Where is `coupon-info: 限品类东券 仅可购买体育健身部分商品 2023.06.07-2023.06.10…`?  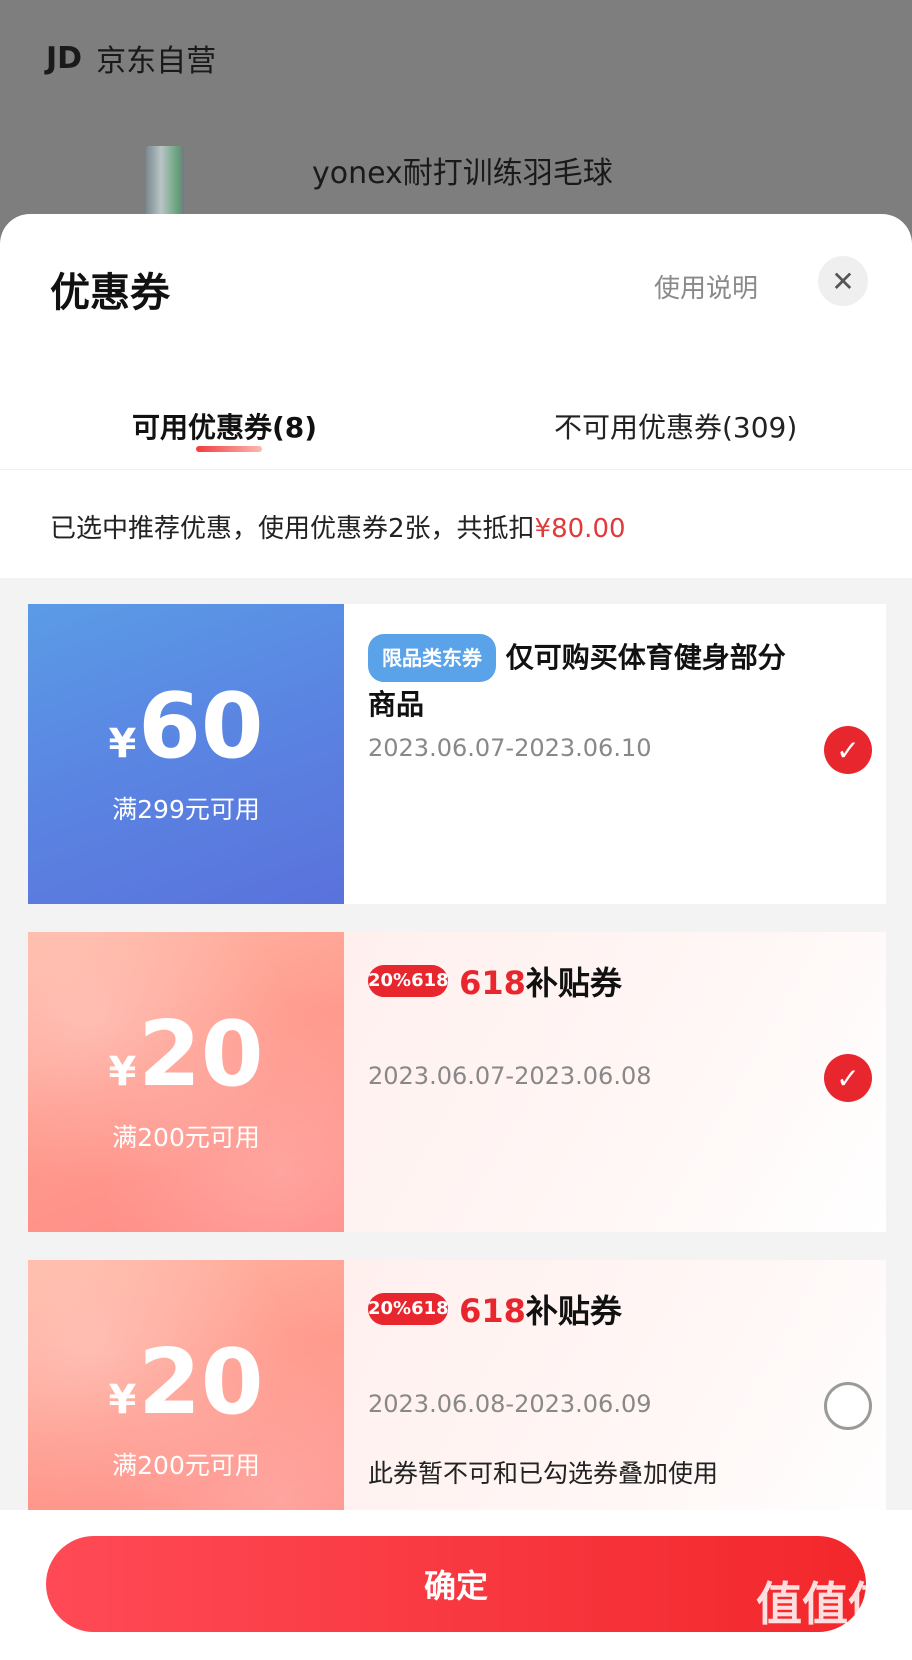 coupon-info: 限品类东券 仅可购买体育健身部分商品 2023.06.07-2023.06.10… is located at coordinates (615, 754).